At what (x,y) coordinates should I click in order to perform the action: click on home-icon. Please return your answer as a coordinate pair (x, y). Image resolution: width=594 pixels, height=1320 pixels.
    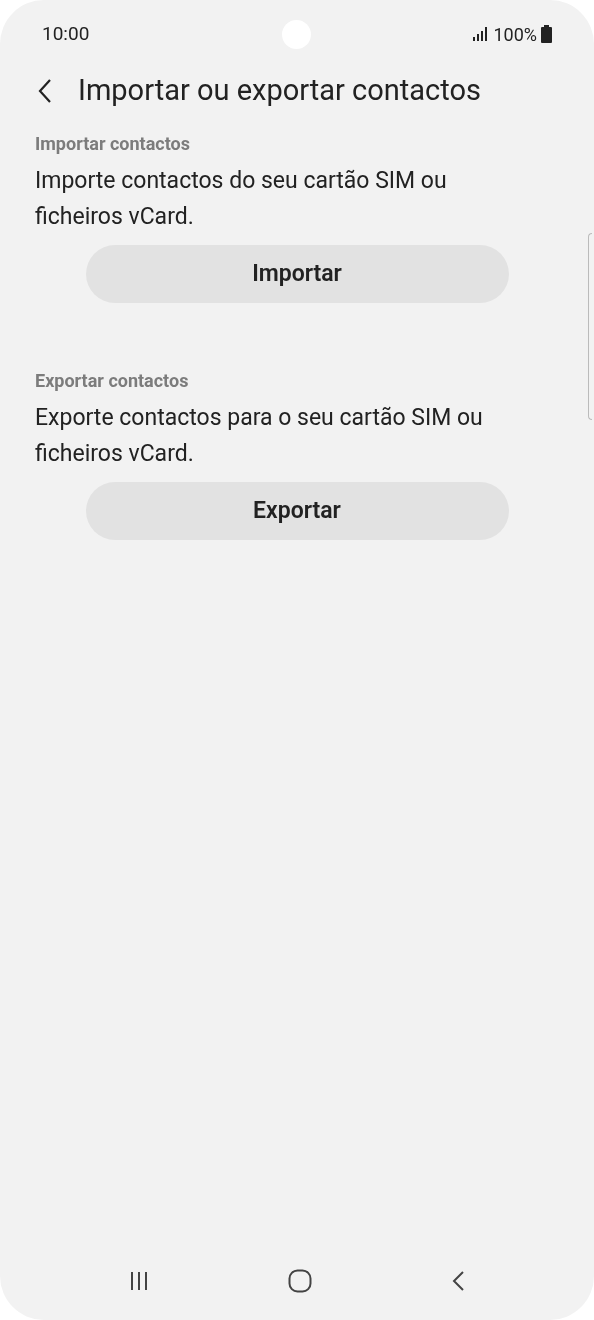
    Looking at the image, I should click on (300, 1281).